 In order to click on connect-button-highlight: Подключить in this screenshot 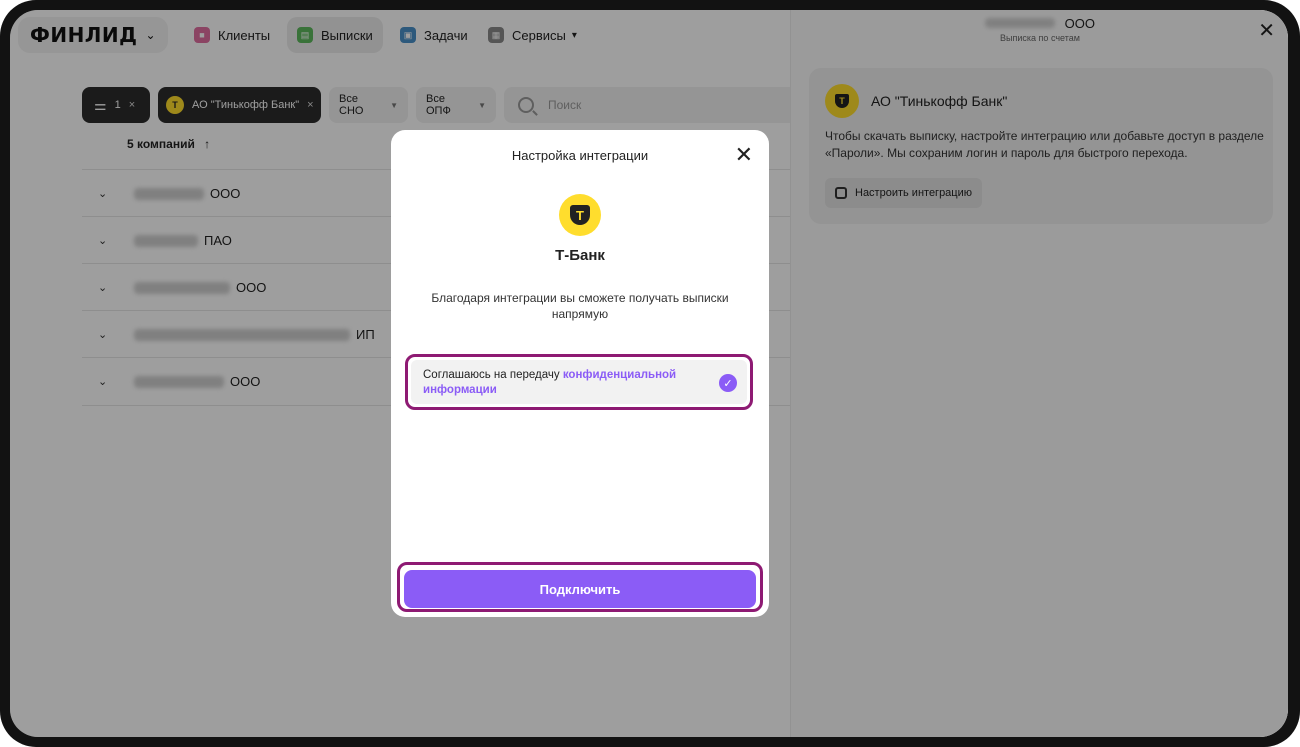, I will do `click(580, 587)`.